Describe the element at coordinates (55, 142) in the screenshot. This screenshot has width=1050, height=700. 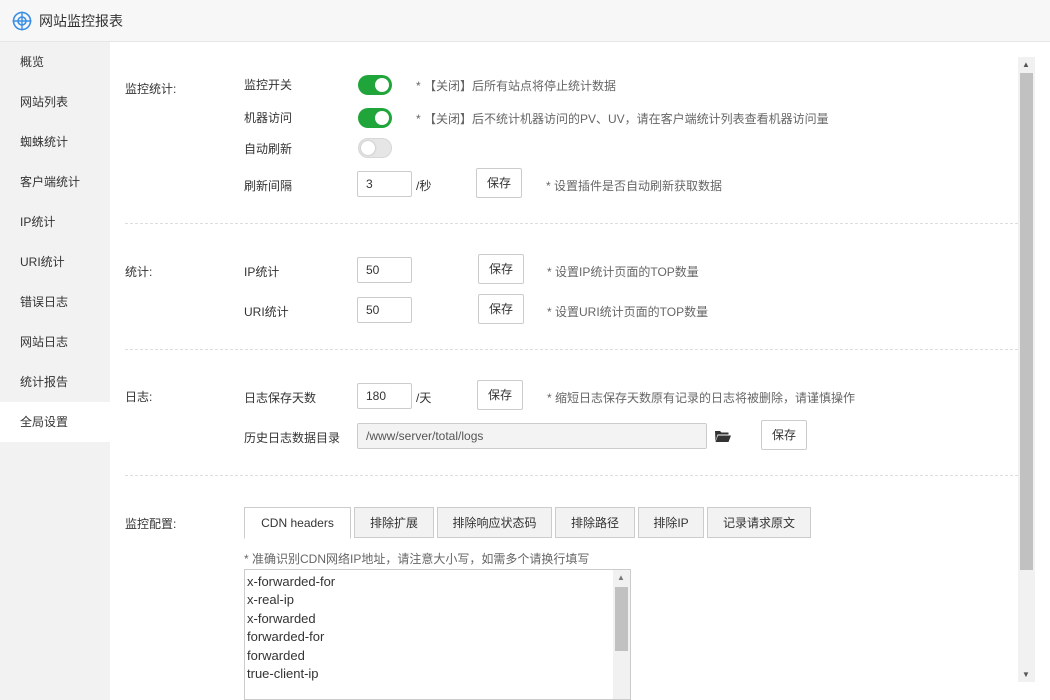
I see `sidebar-item-spider-stats: 蜘蛛统计` at that location.